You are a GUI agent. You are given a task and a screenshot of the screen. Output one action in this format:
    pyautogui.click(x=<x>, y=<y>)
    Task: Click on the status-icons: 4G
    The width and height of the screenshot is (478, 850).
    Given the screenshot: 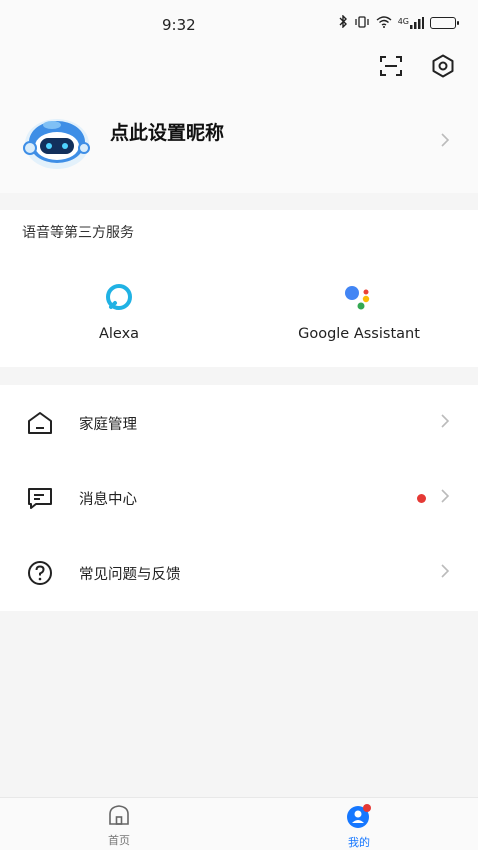 What is the action you would take?
    pyautogui.click(x=398, y=22)
    